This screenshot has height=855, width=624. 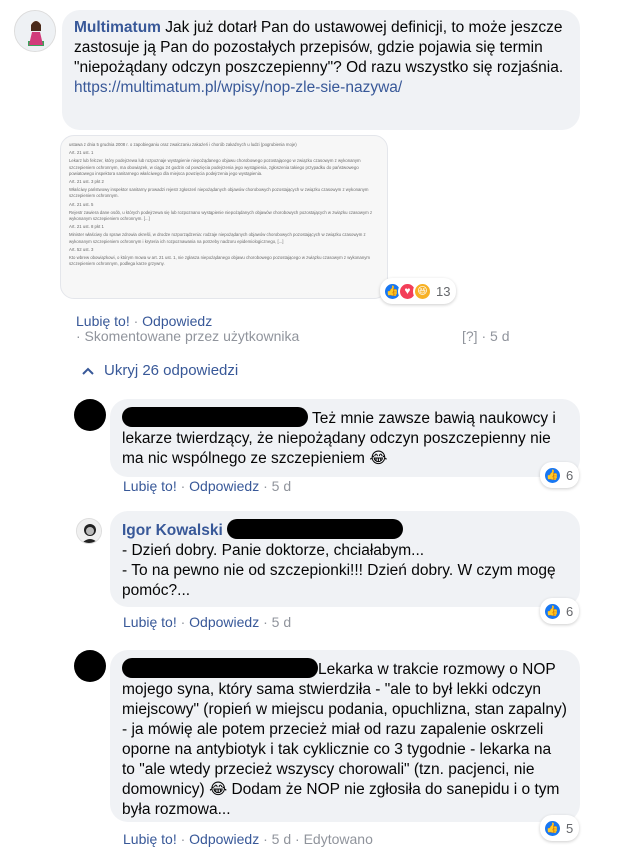 I want to click on attachment-line: Art. 21 ust. 1, so click(x=81, y=153).